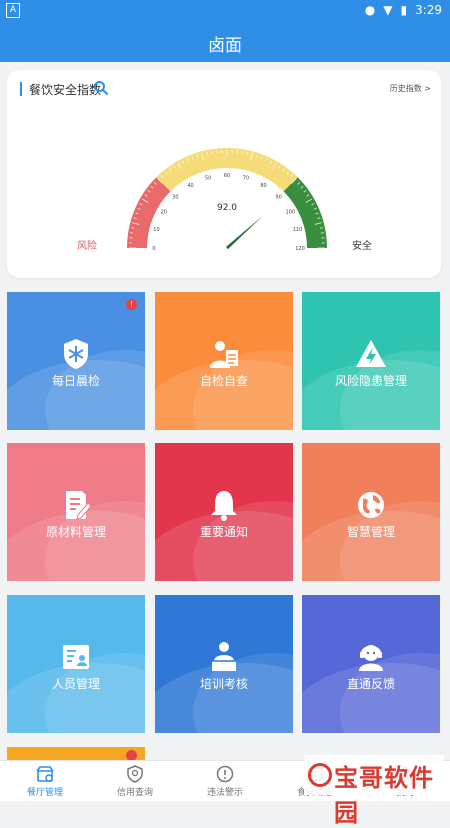 The image size is (450, 828). Describe the element at coordinates (410, 88) in the screenshot. I see `history-index-link: 历史指数 >` at that location.